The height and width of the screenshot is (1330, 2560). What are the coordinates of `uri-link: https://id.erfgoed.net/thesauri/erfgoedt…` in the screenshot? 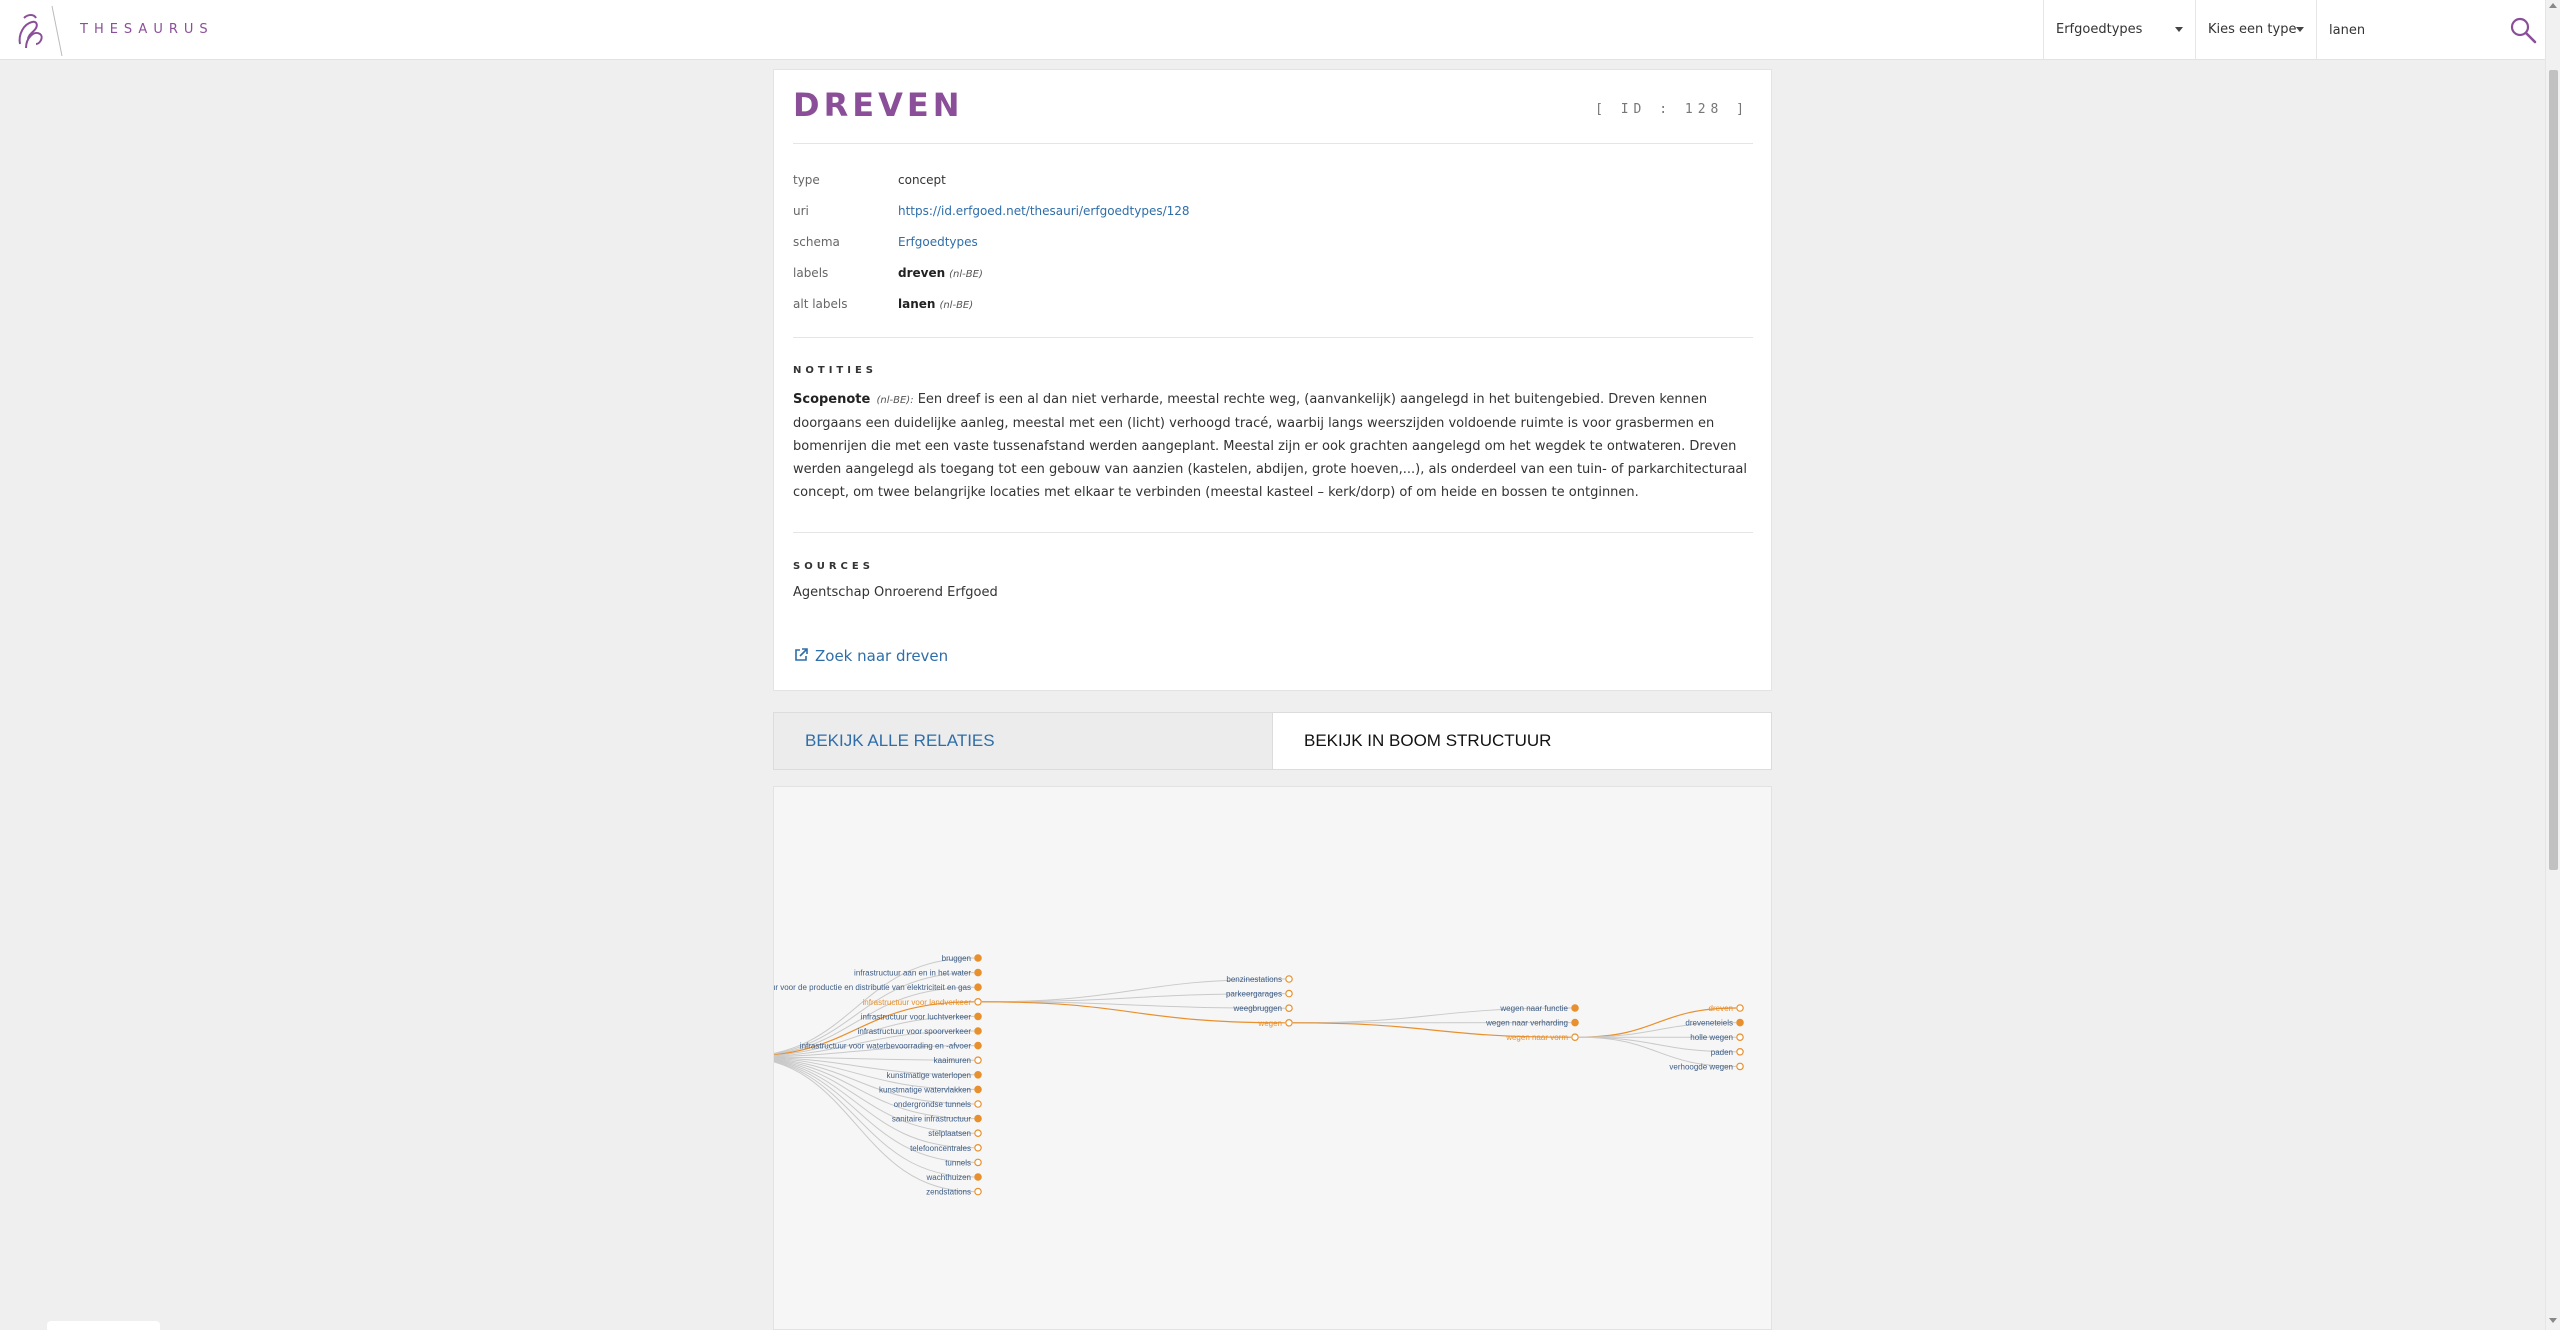 It's located at (1044, 211).